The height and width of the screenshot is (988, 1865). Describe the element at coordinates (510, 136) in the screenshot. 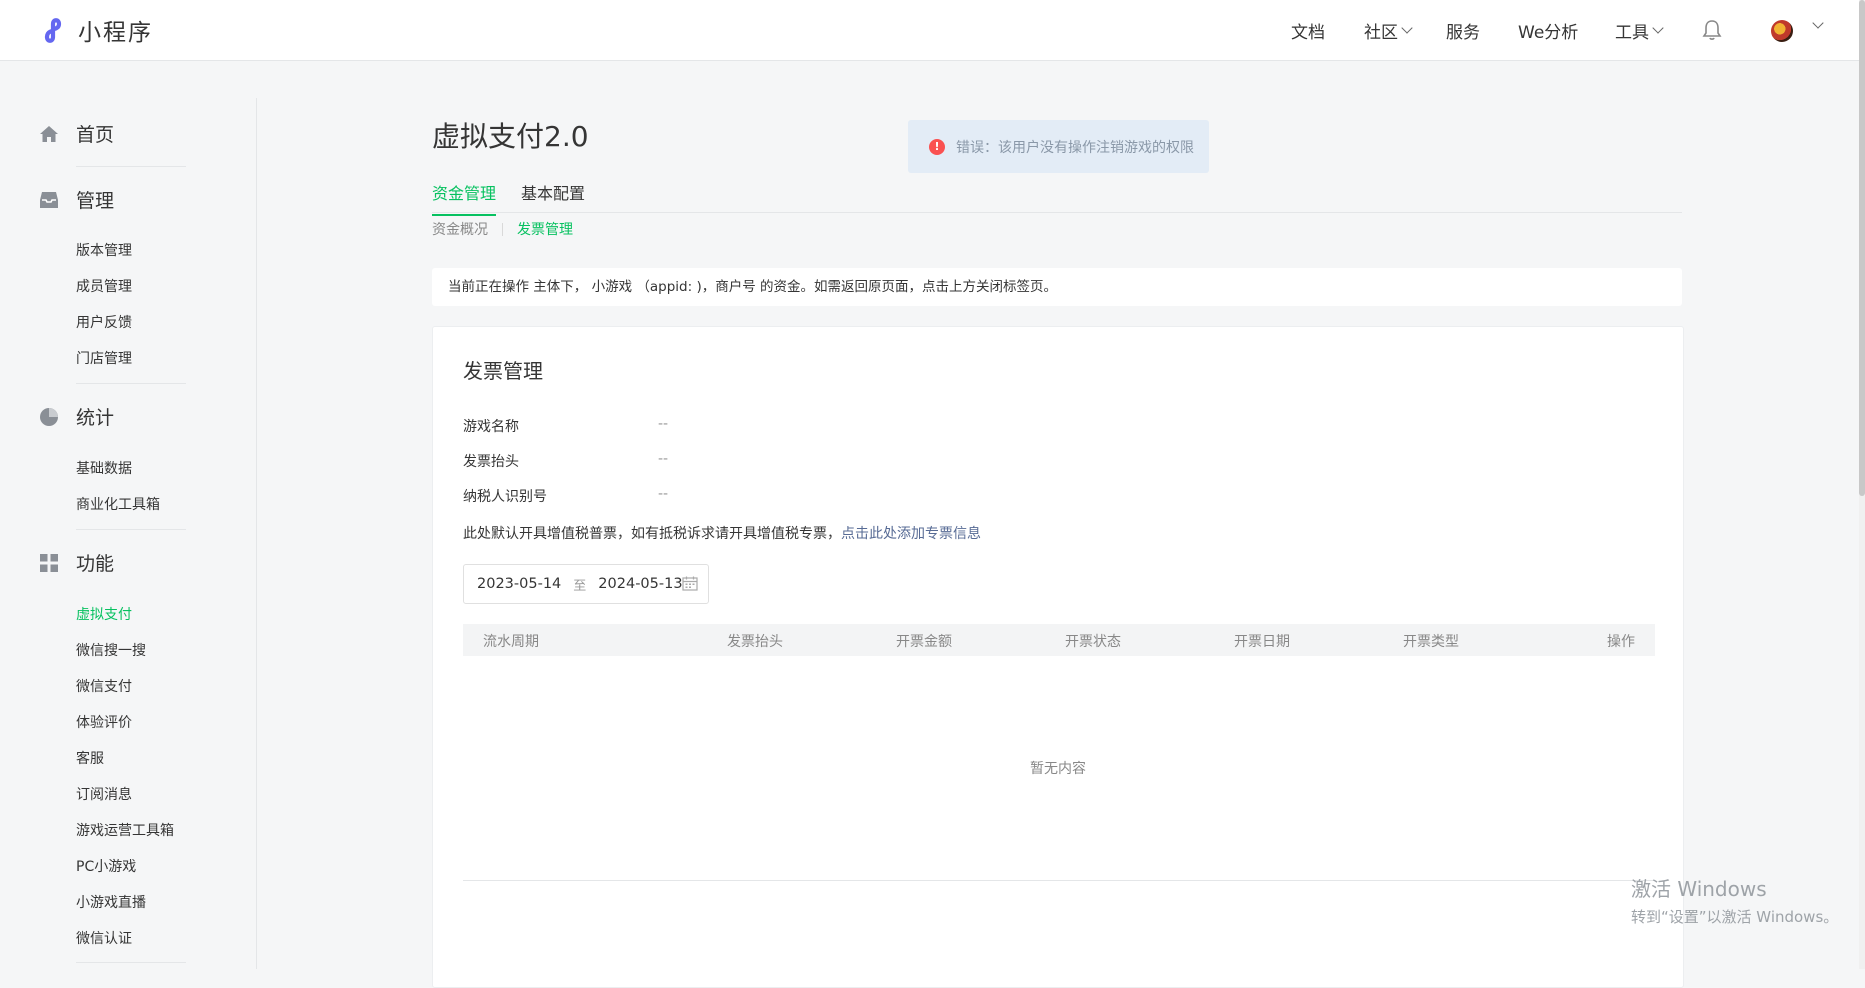

I see `page-title: 虚拟支付2.0` at that location.